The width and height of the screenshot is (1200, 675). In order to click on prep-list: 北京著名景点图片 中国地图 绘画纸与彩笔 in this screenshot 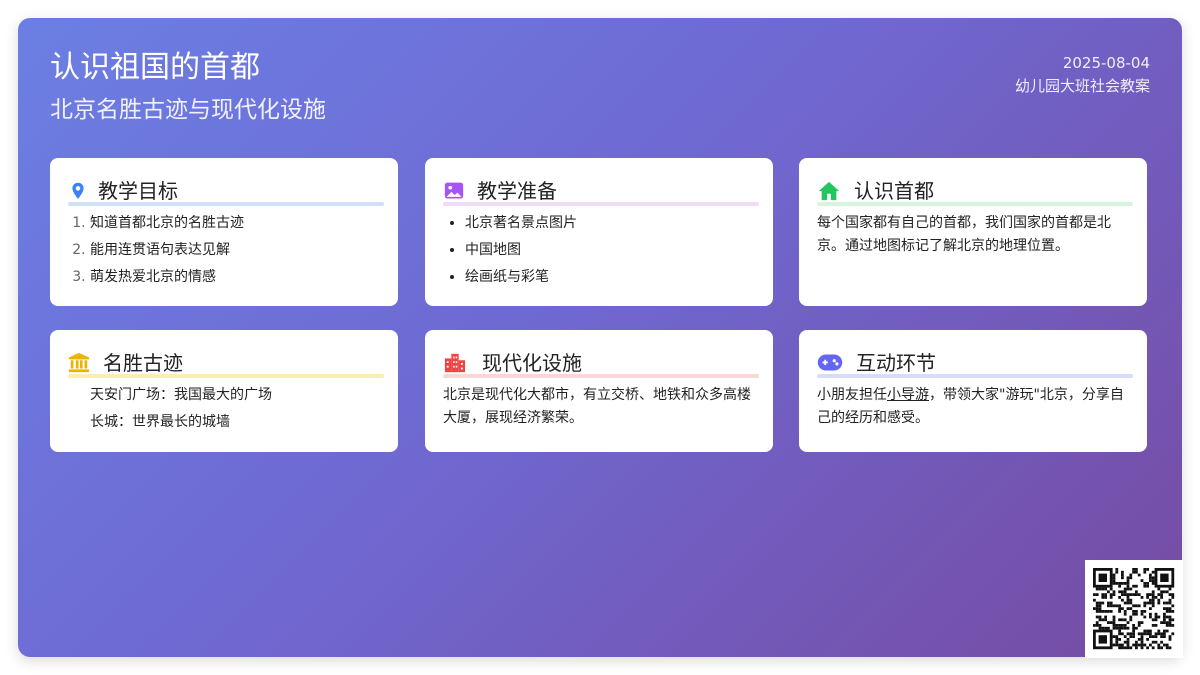, I will do `click(601, 250)`.